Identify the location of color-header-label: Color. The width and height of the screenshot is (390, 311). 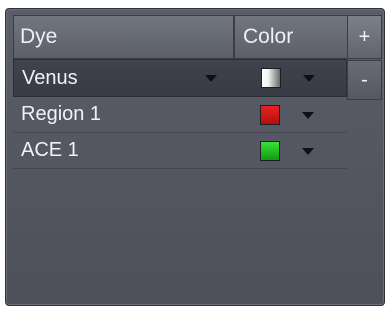
(268, 36).